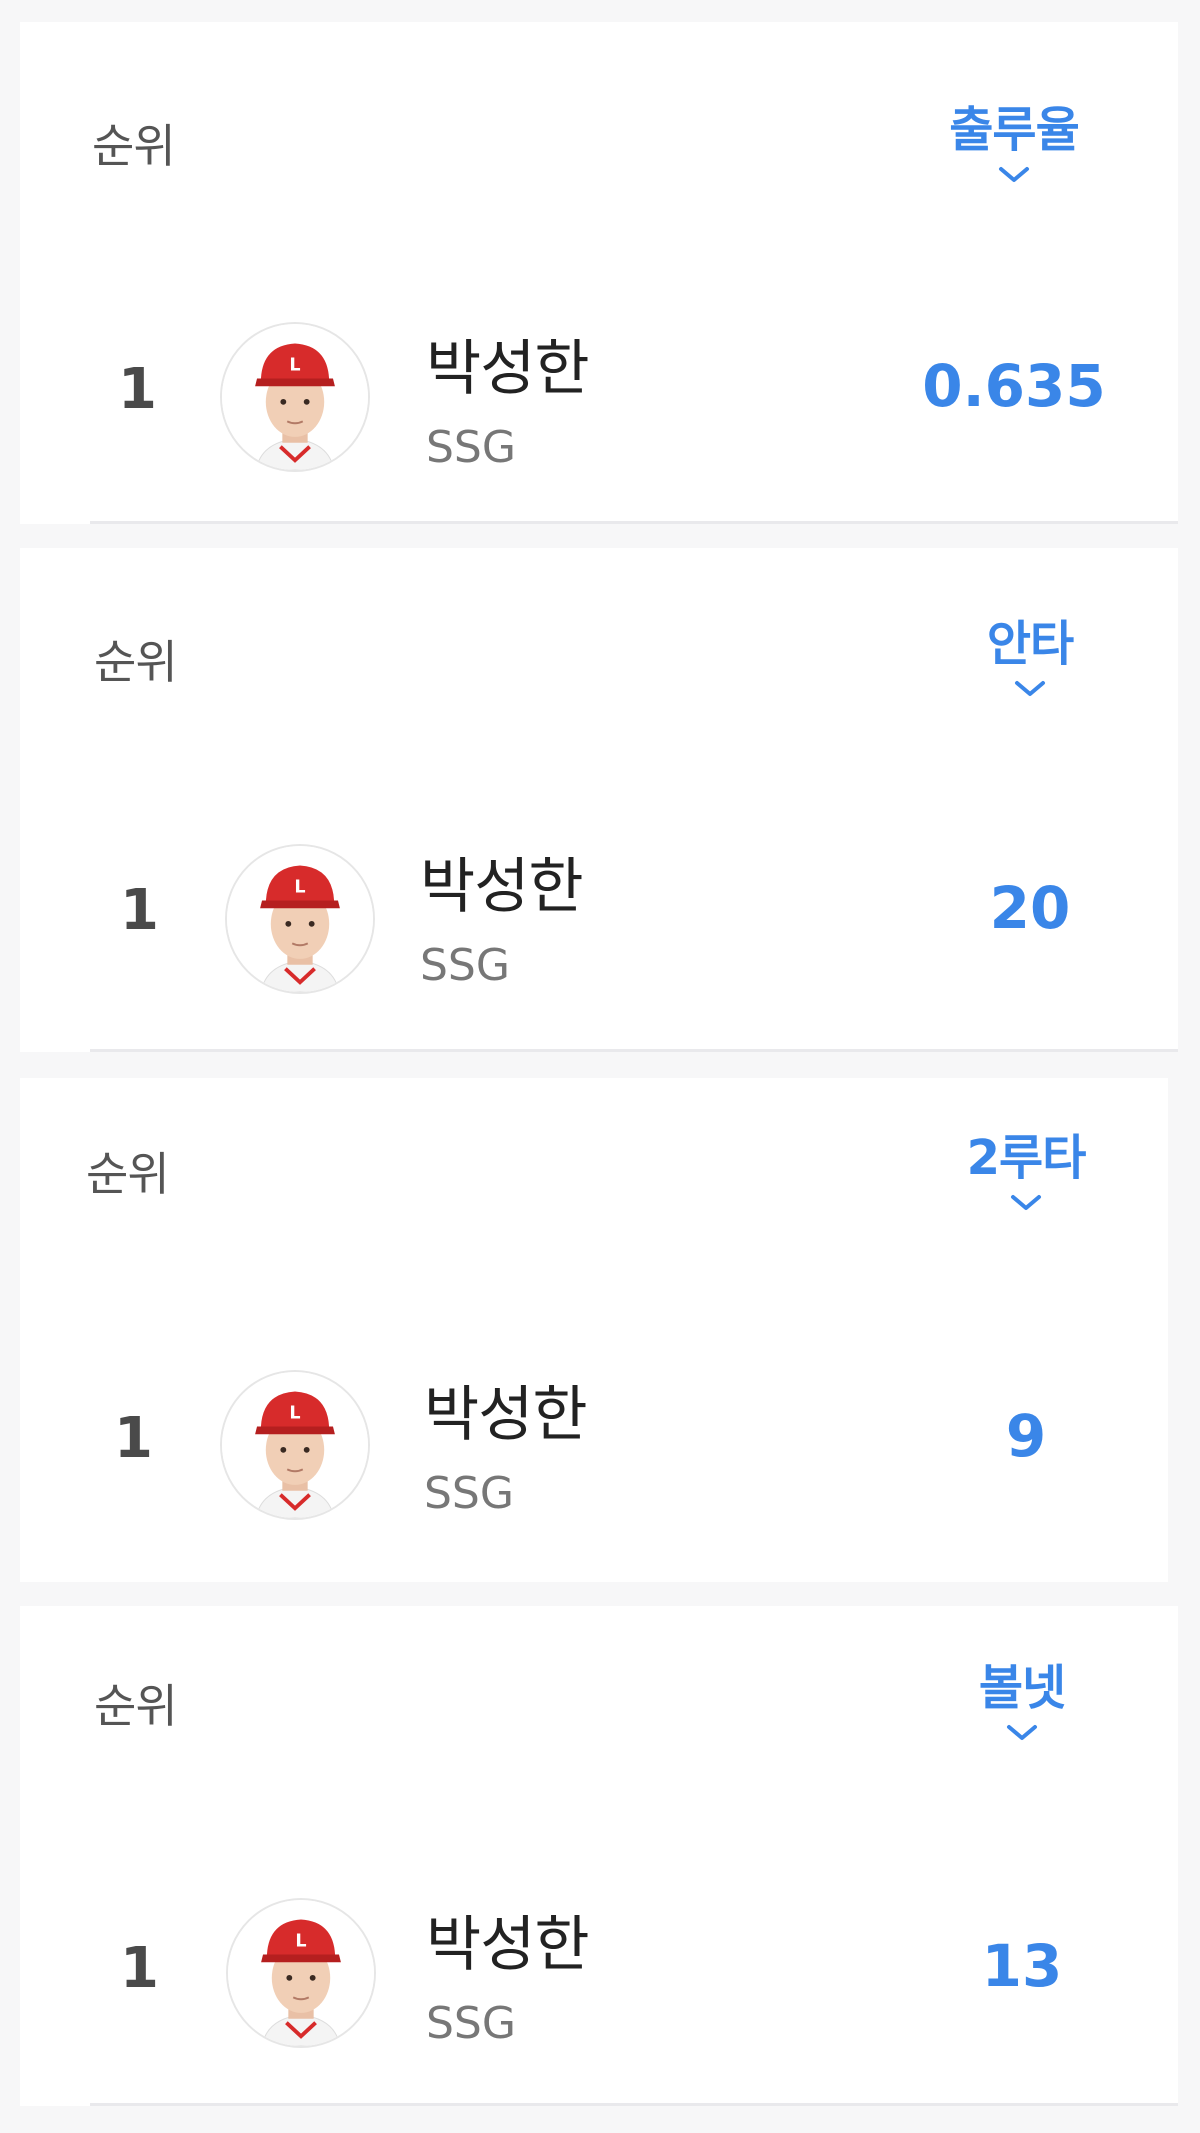  I want to click on stat-value: 13, so click(1022, 1966).